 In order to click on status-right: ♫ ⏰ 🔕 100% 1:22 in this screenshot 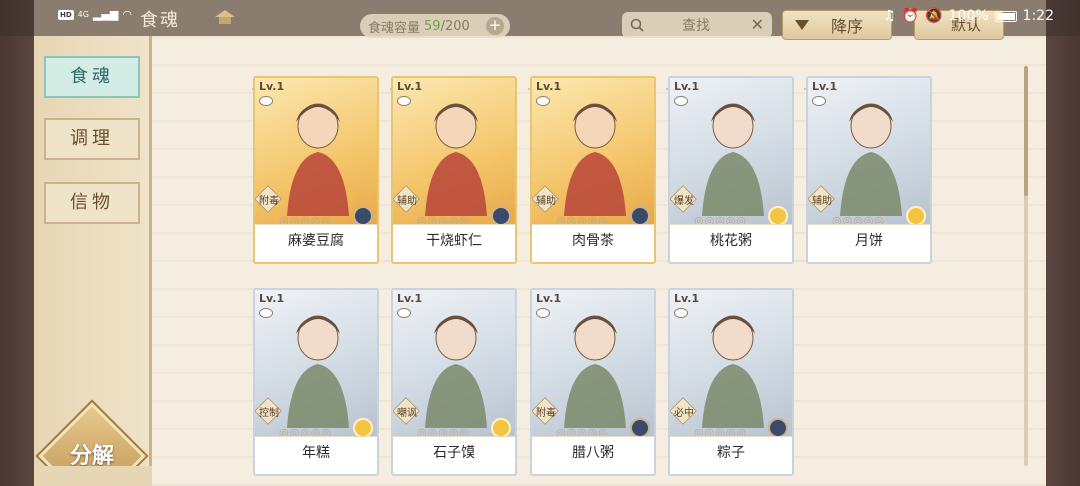, I will do `click(968, 16)`.